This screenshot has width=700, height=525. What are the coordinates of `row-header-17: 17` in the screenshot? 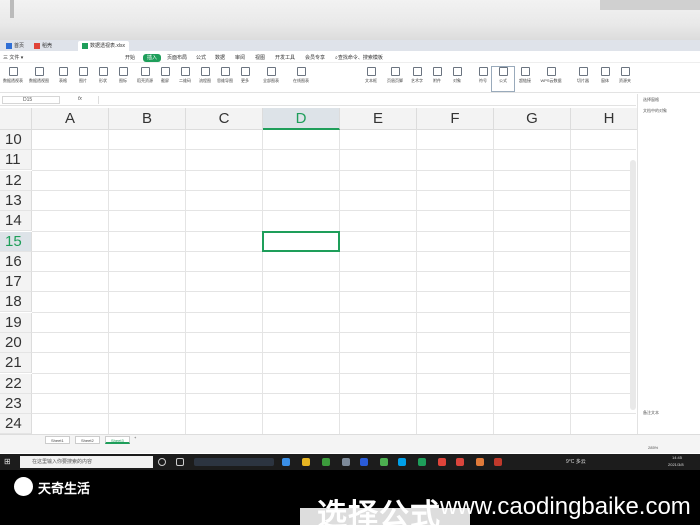 It's located at (16, 282).